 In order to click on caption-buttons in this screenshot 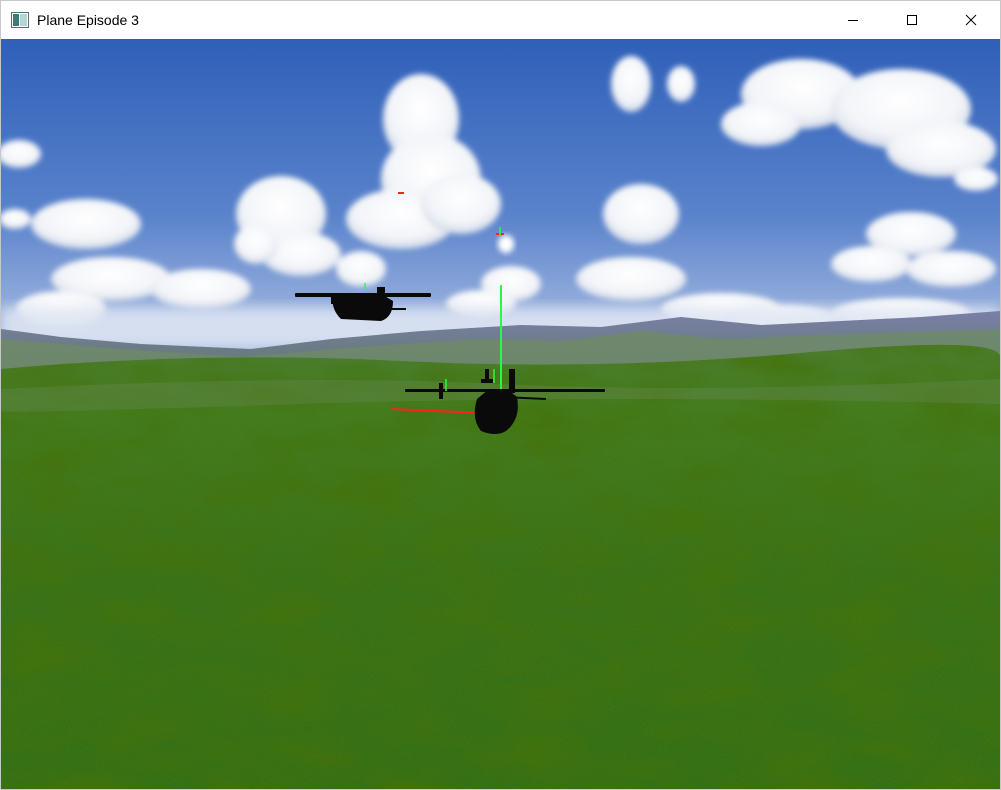, I will do `click(911, 20)`.